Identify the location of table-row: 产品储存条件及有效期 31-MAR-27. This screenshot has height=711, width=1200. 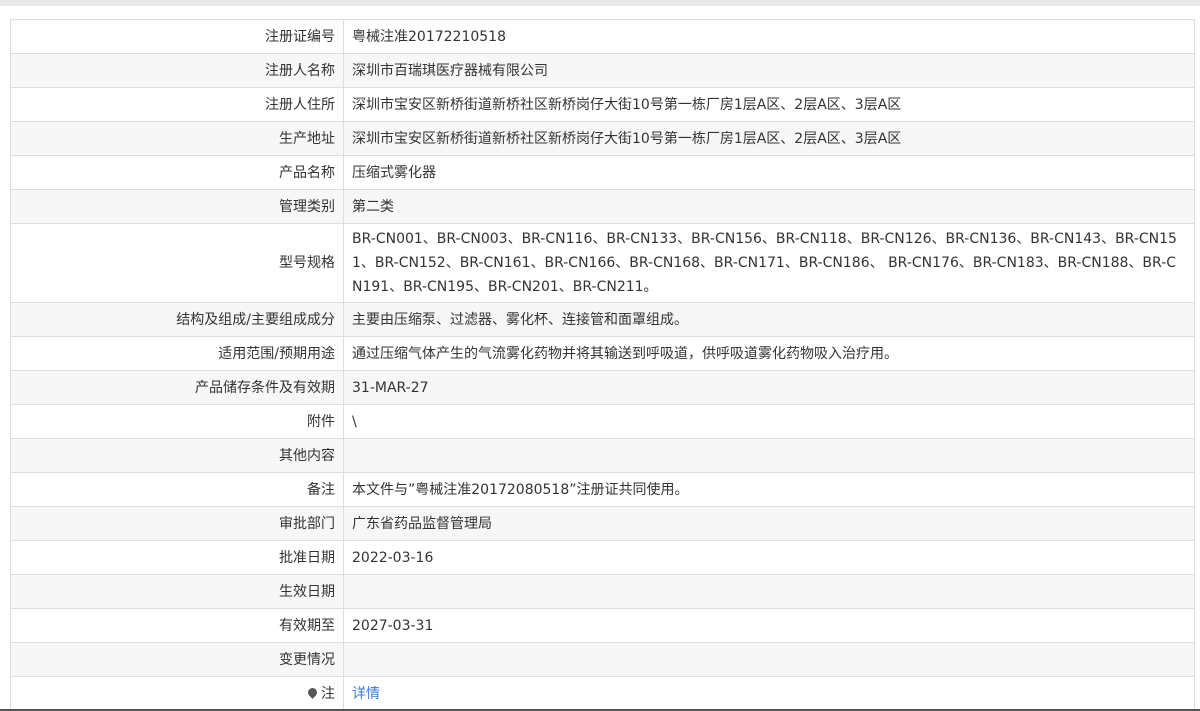
(602, 387).